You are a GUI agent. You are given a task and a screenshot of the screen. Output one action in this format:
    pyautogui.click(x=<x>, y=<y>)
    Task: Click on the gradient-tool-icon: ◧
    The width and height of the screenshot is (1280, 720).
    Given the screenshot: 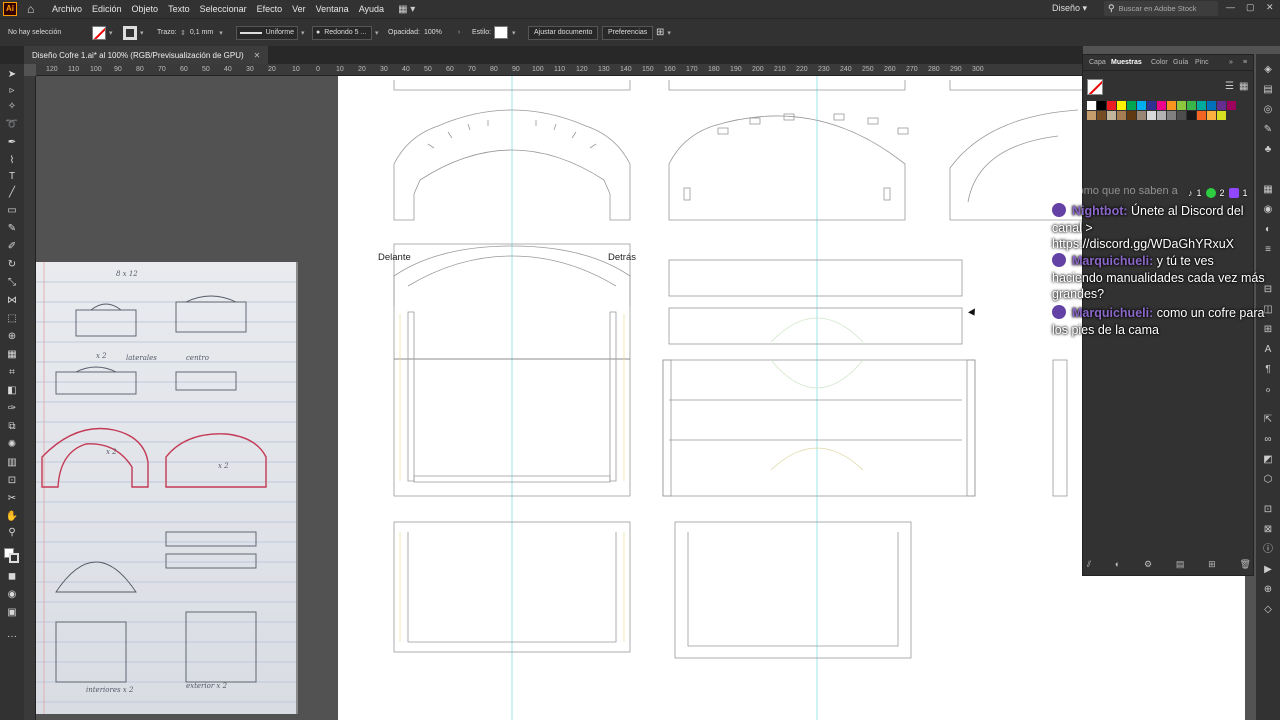 What is the action you would take?
    pyautogui.click(x=12, y=391)
    